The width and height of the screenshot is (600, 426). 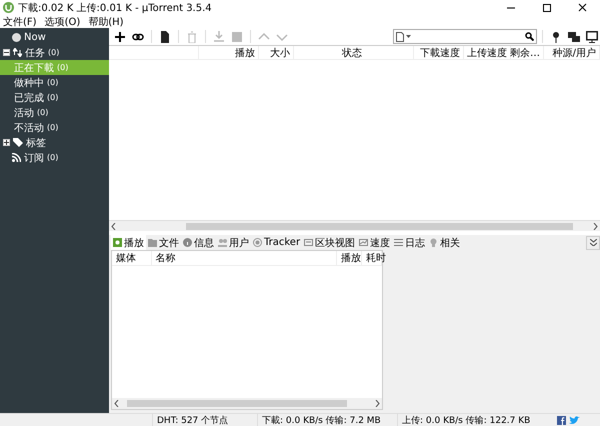 What do you see at coordinates (62, 21) in the screenshot?
I see `menu-item: 选项(O)` at bounding box center [62, 21].